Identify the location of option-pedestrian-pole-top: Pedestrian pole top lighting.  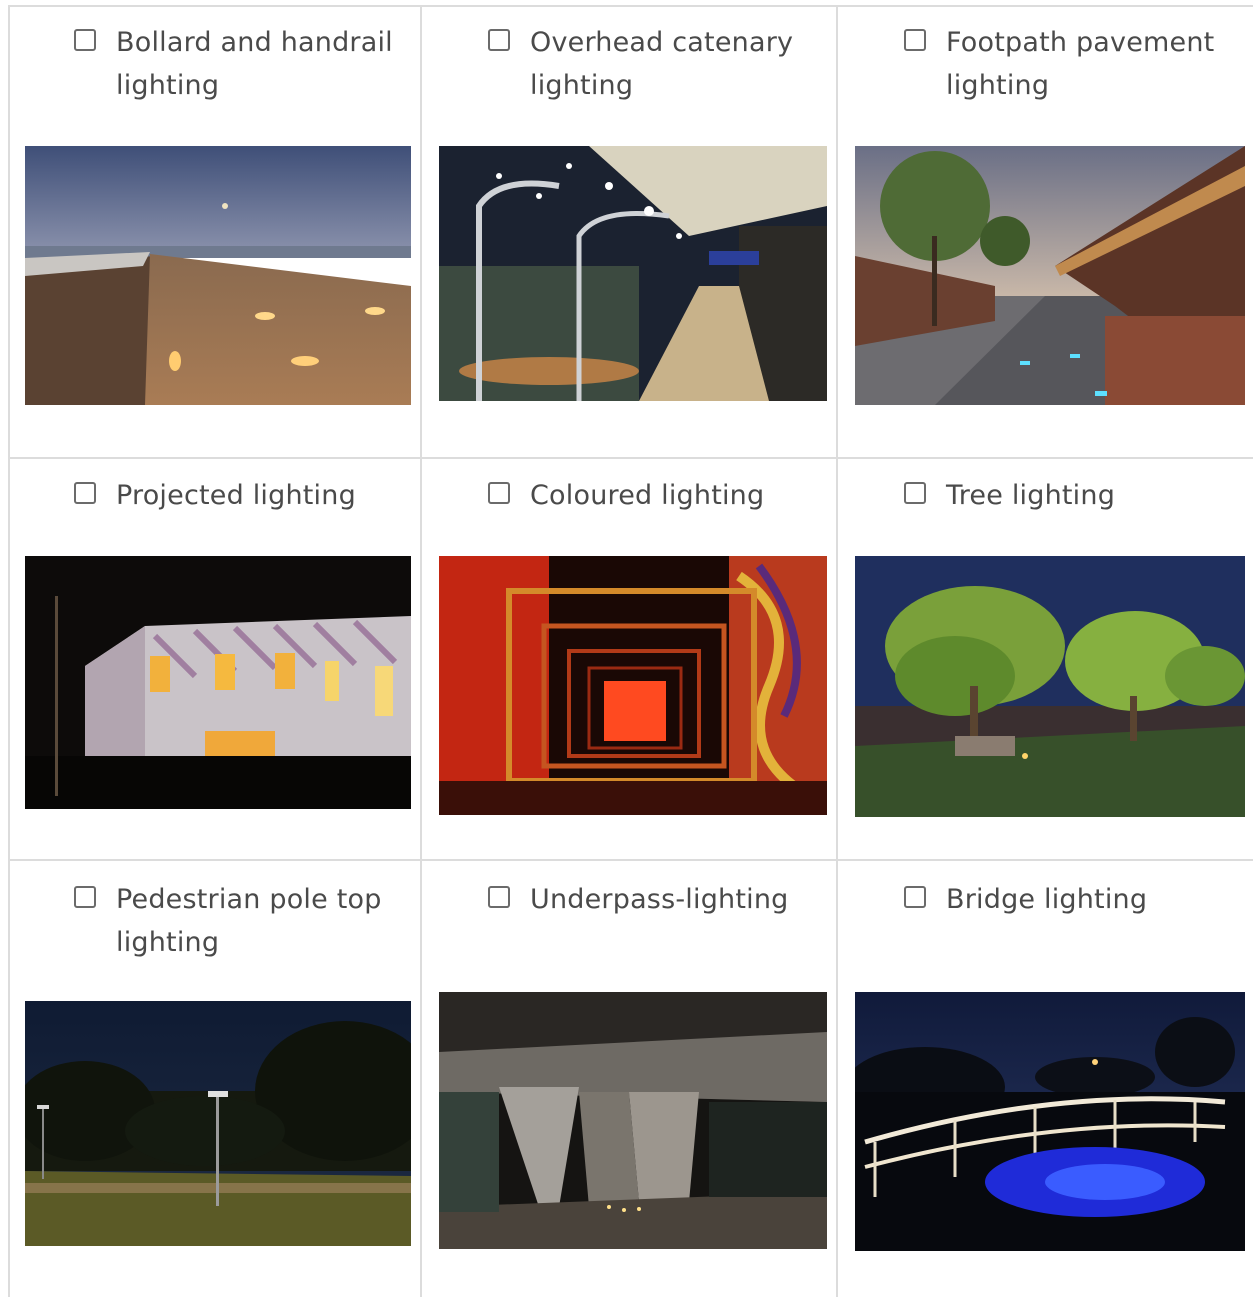
(239, 921).